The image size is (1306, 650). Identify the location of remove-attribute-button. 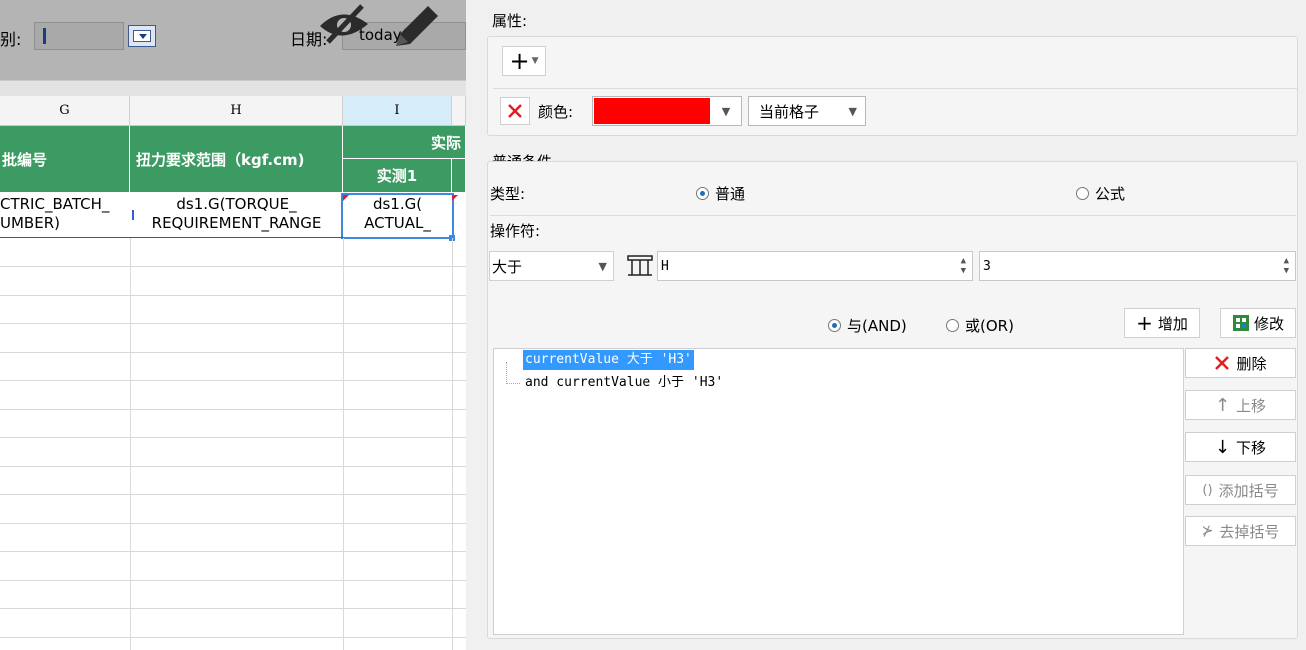
(515, 111).